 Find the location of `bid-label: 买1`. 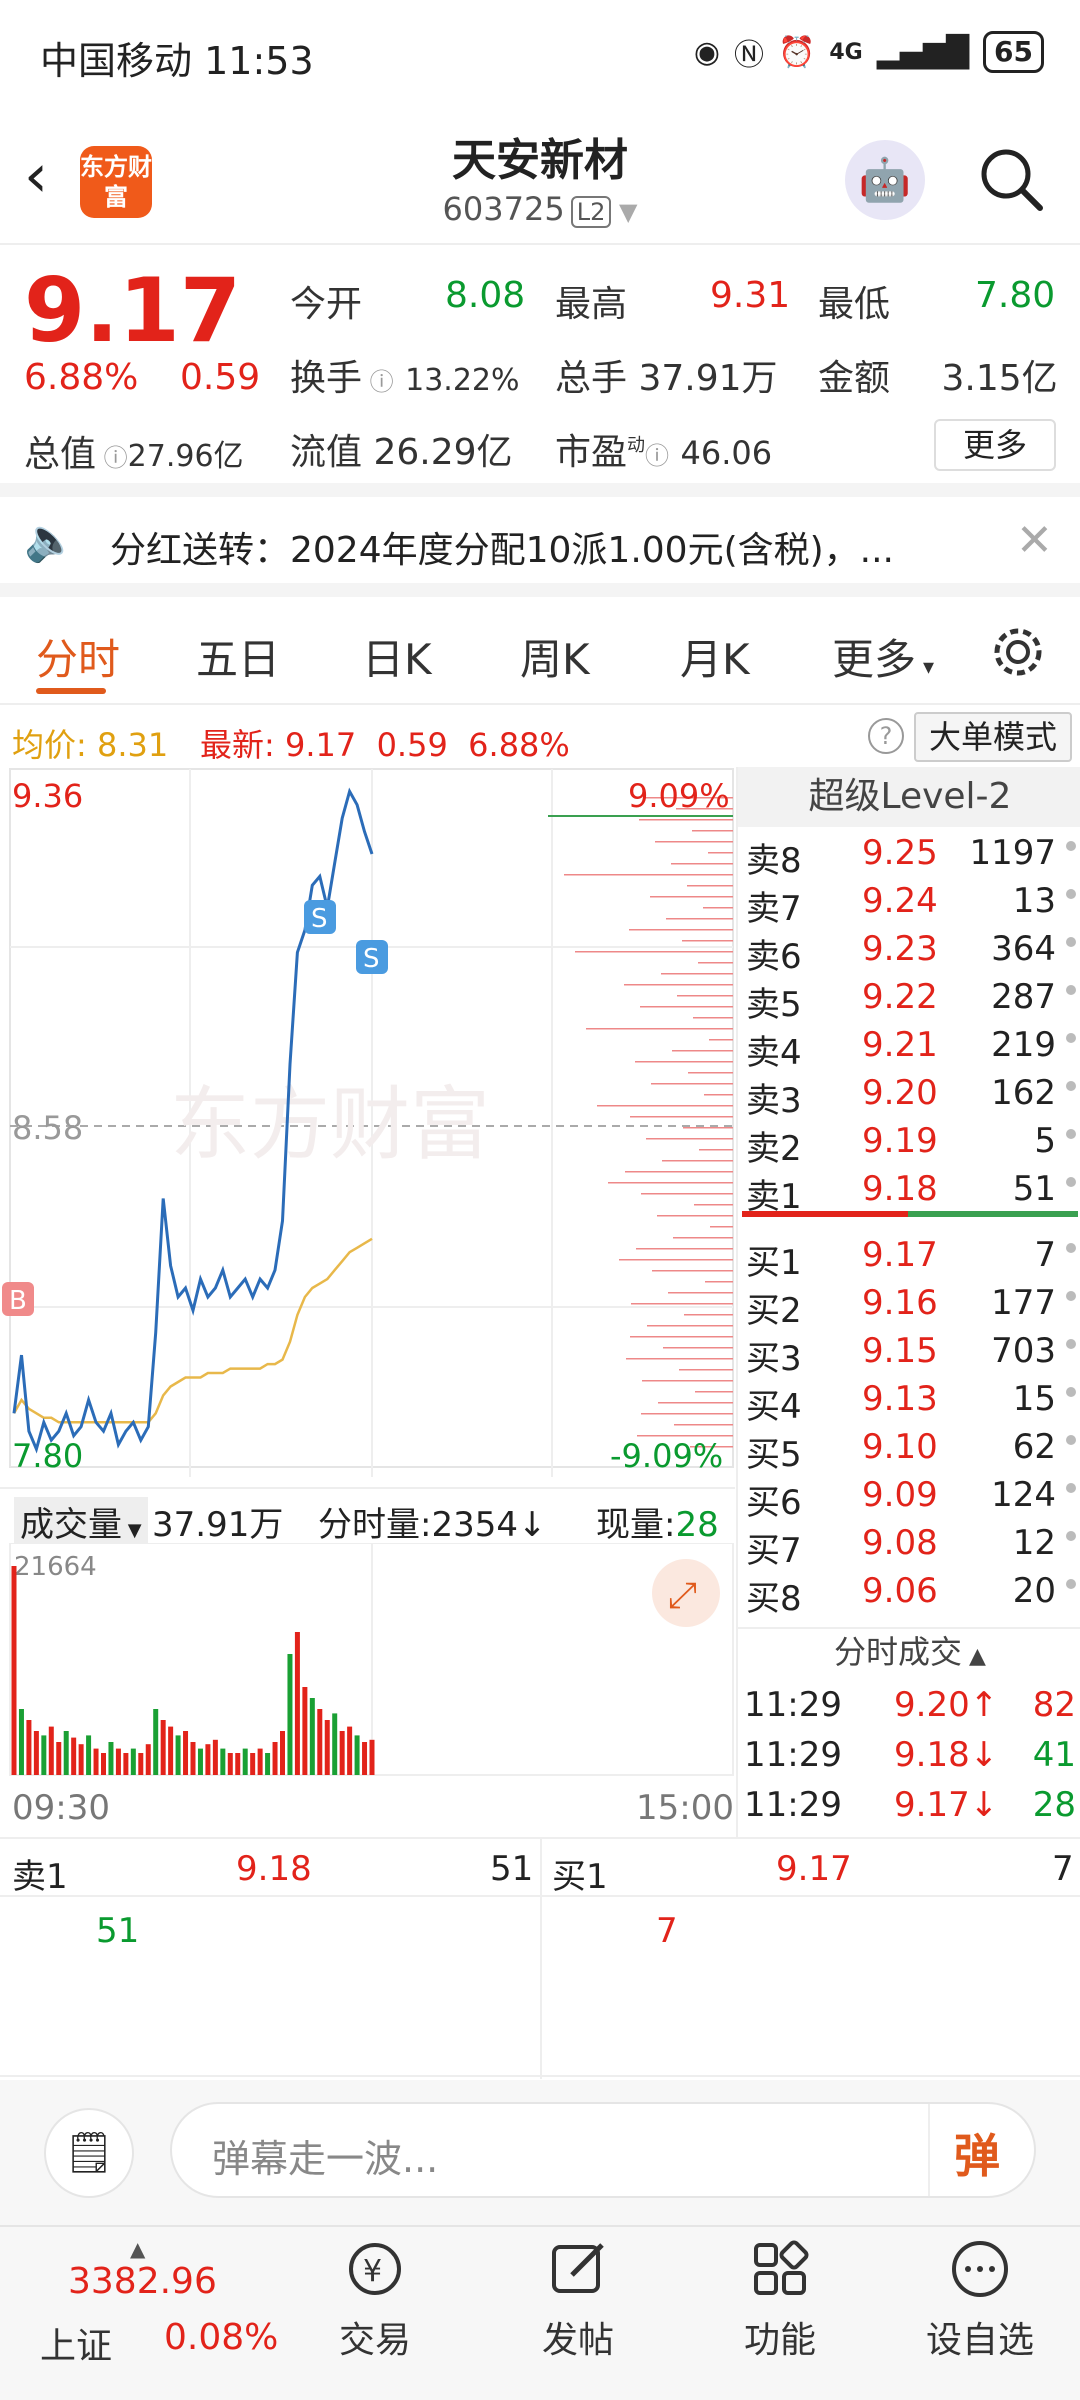

bid-label: 买1 is located at coordinates (774, 1263).